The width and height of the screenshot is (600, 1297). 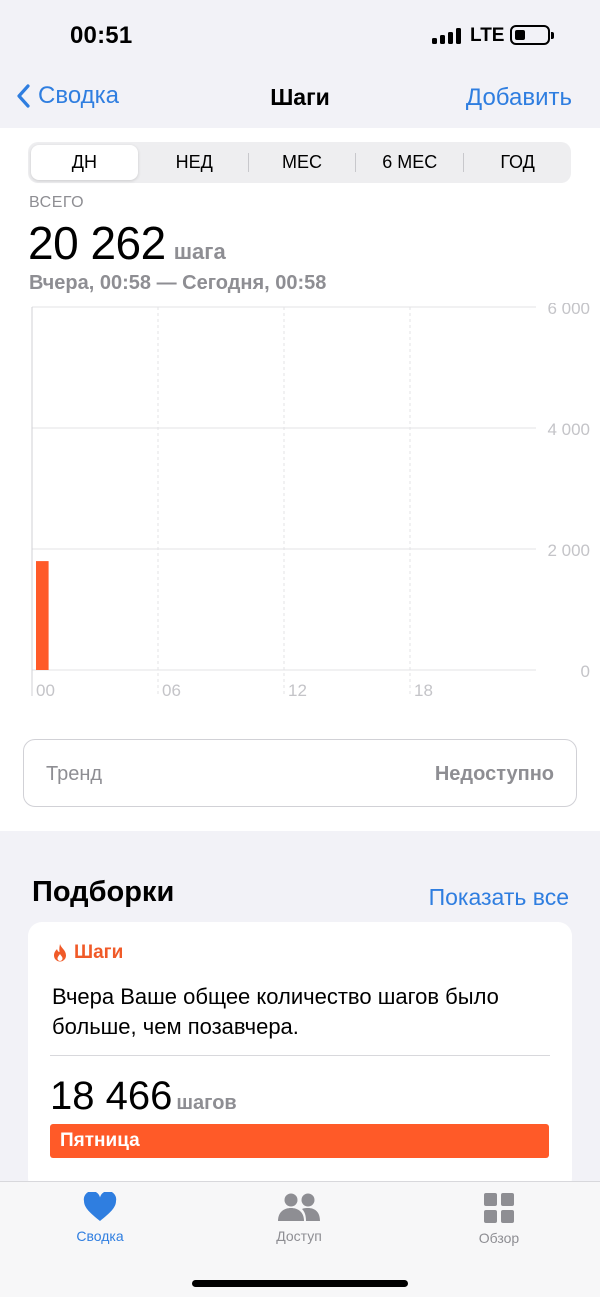 I want to click on y-tick-label: 0, so click(x=585, y=671).